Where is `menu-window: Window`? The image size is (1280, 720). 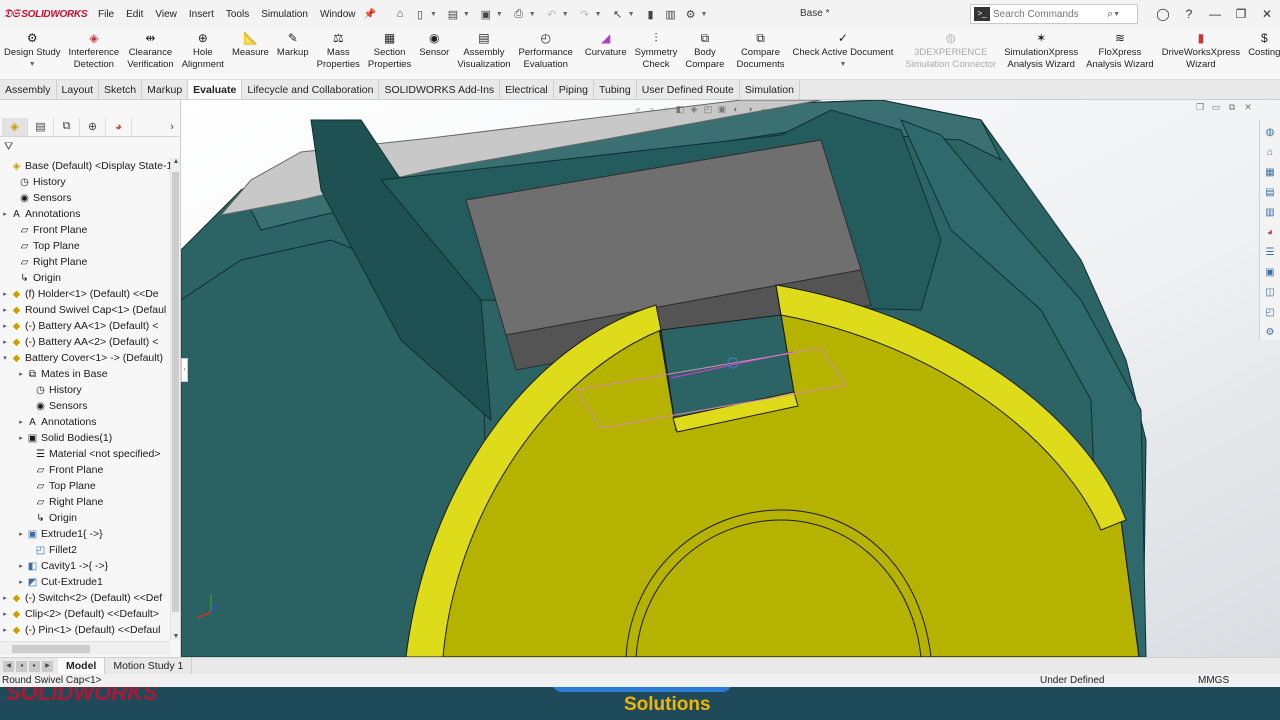 menu-window: Window is located at coordinates (338, 14).